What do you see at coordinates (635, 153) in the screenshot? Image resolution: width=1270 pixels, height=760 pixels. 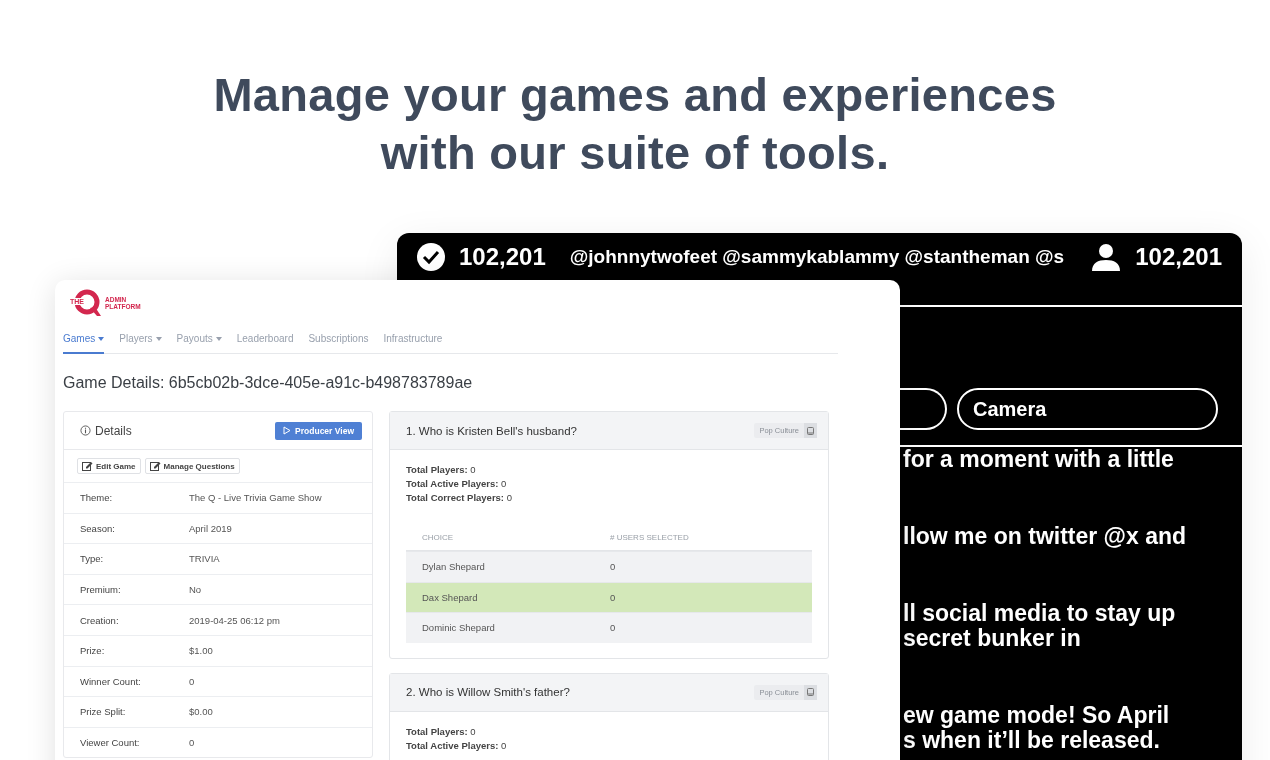 I see `headline: with our suite of tools.` at bounding box center [635, 153].